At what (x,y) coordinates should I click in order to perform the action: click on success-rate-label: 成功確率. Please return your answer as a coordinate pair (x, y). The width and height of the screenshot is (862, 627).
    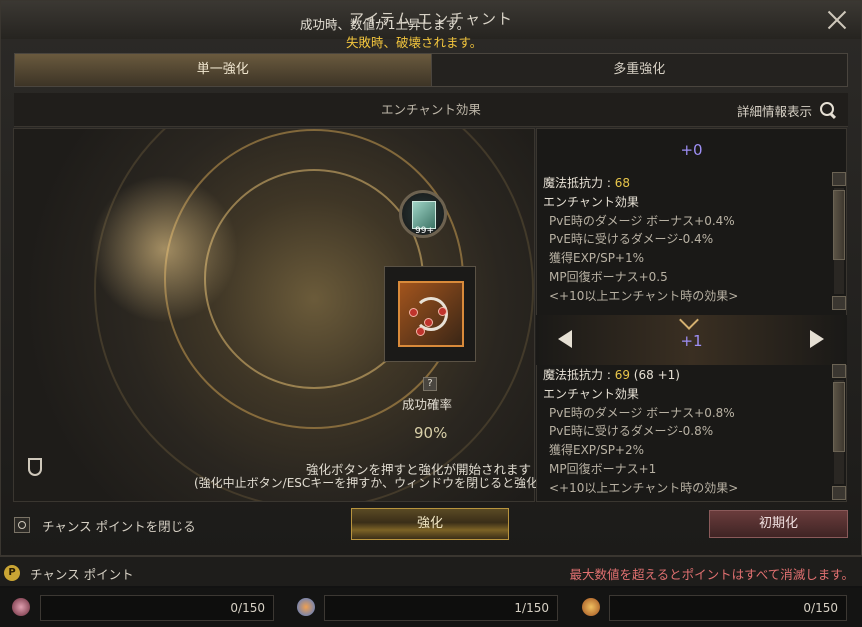
    Looking at the image, I should click on (427, 404).